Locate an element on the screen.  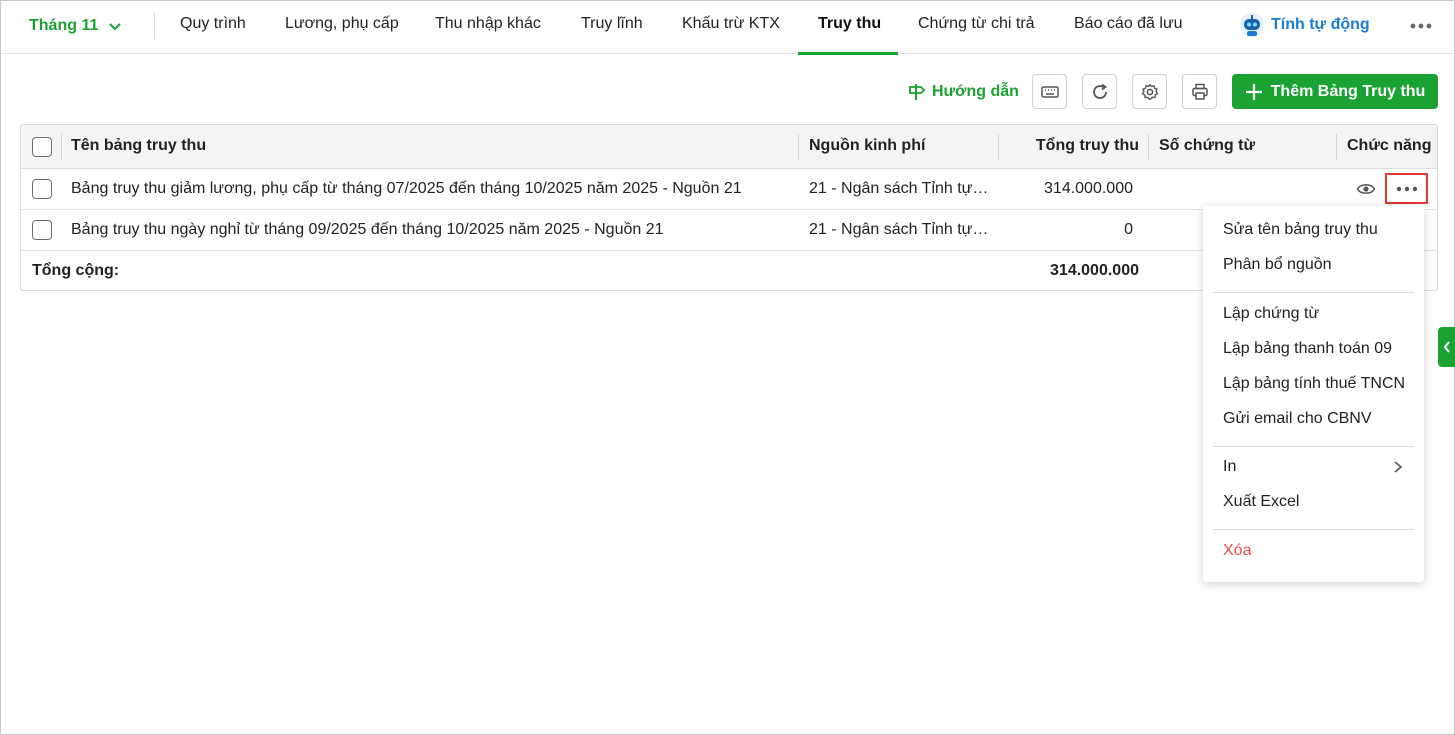
ellipsis-icon is located at coordinates (1406, 188).